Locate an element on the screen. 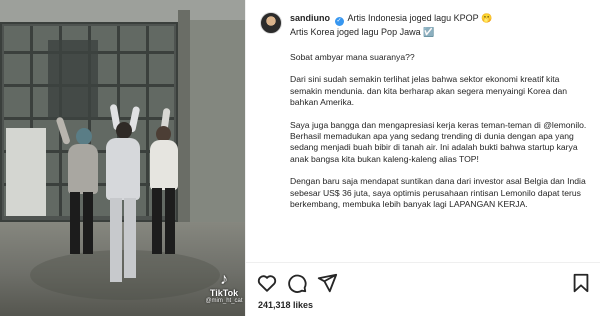  dancer-left is located at coordinates (79, 189).